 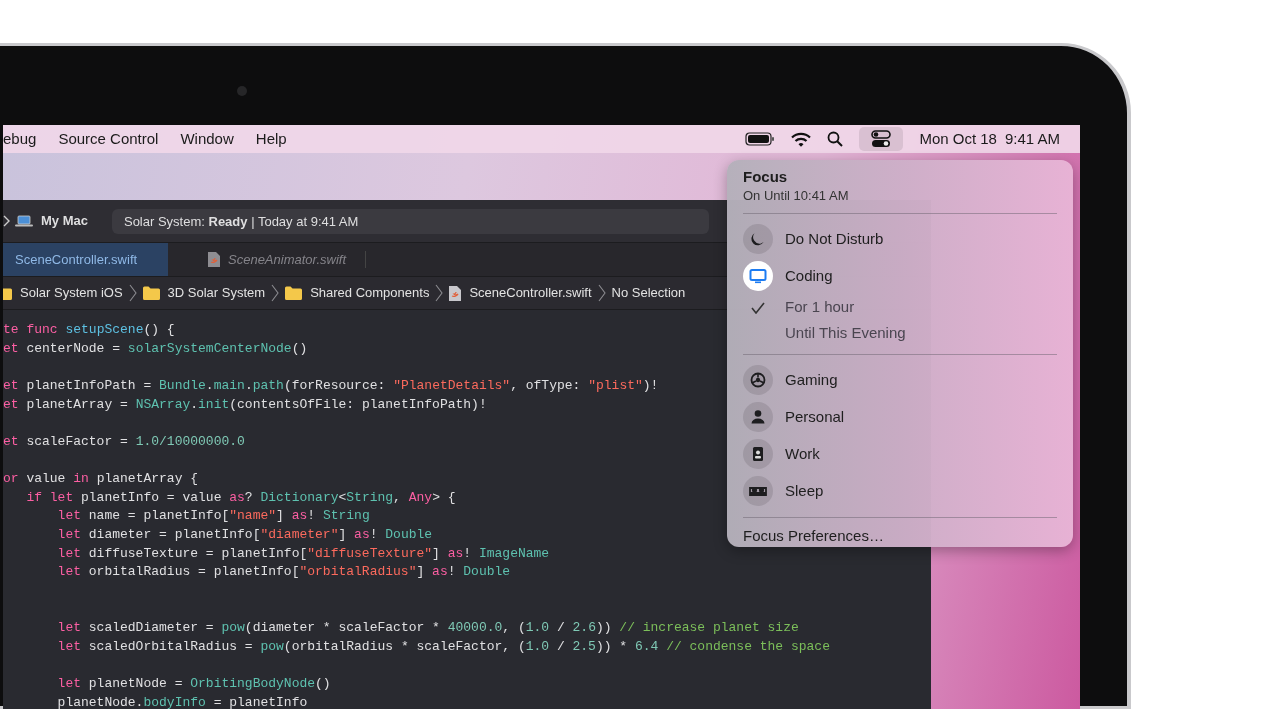 What do you see at coordinates (155, 348) in the screenshot?
I see `code-line: et centerNode = solarSystemCenterNode()` at bounding box center [155, 348].